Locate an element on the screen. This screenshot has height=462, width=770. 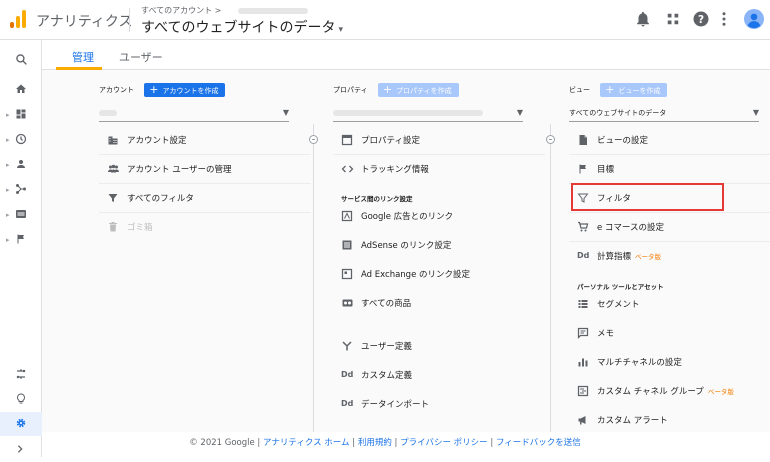
more-vert-icon is located at coordinates (724, 19).